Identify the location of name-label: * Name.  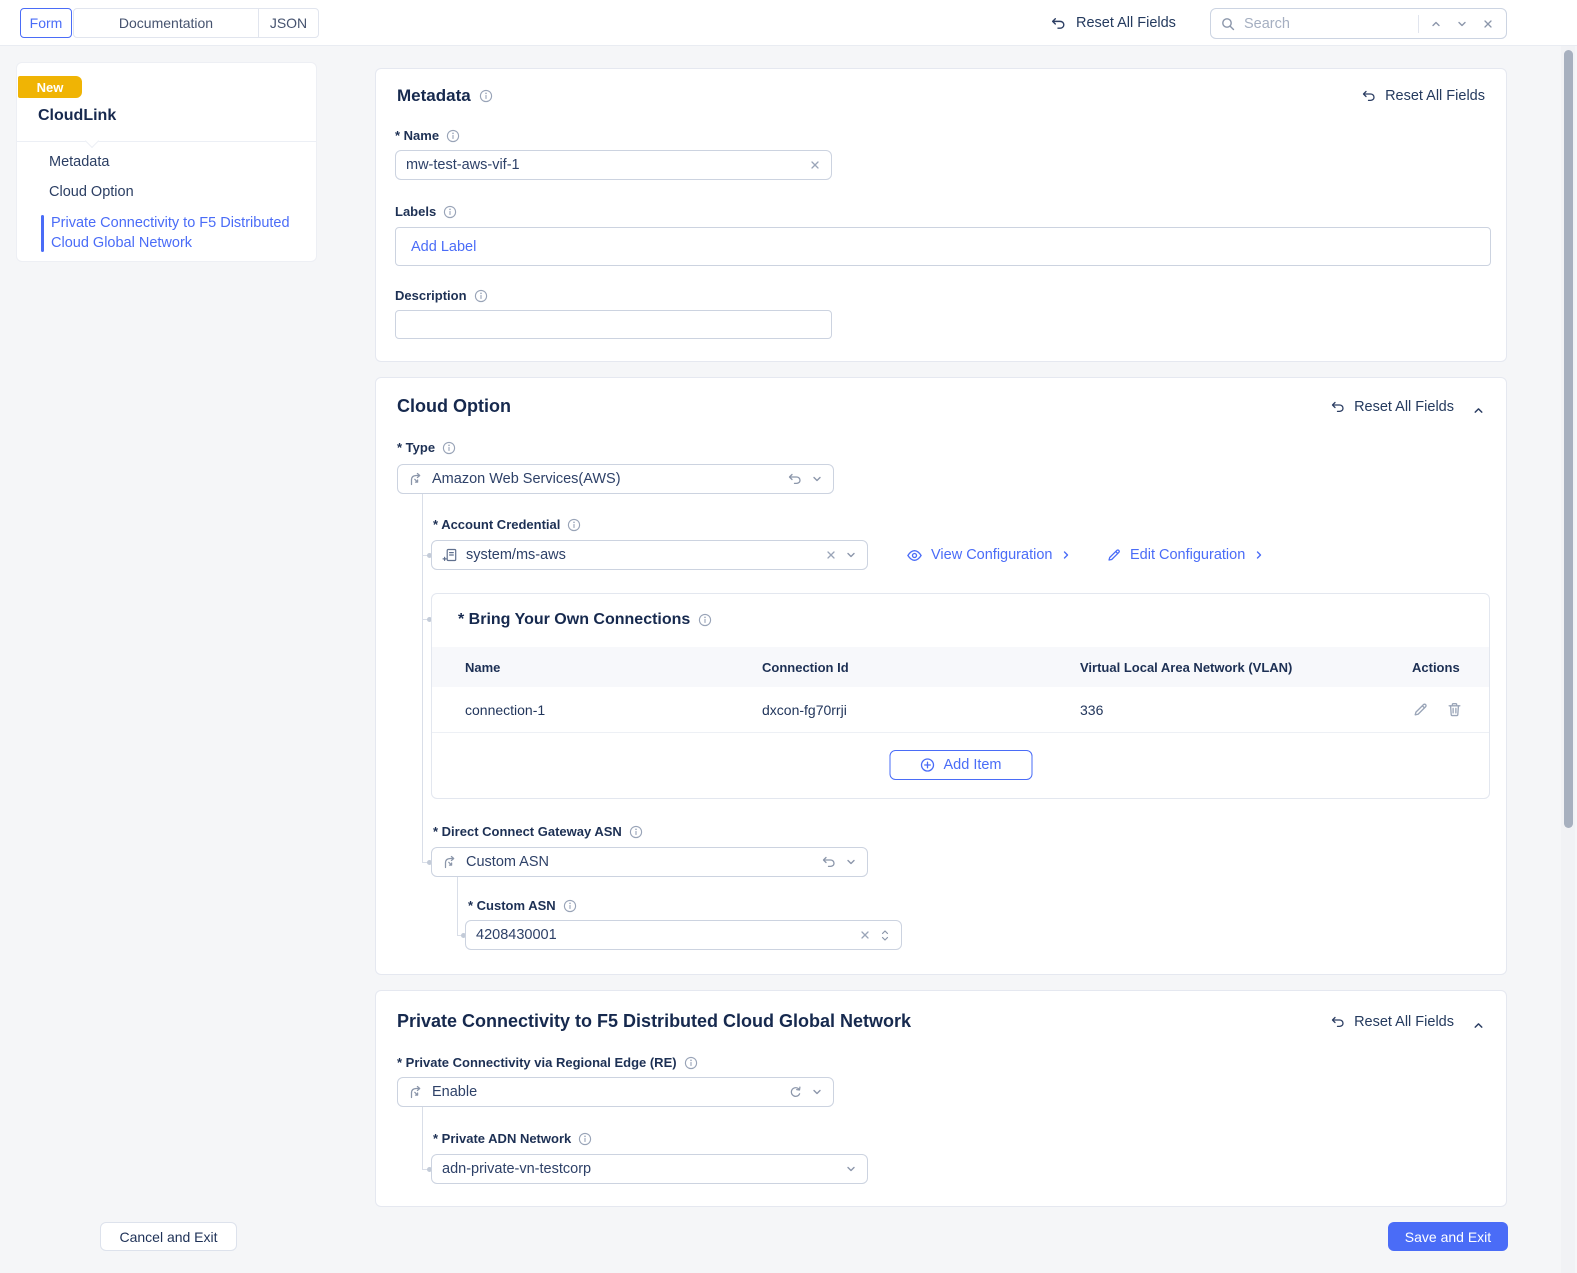
(417, 135).